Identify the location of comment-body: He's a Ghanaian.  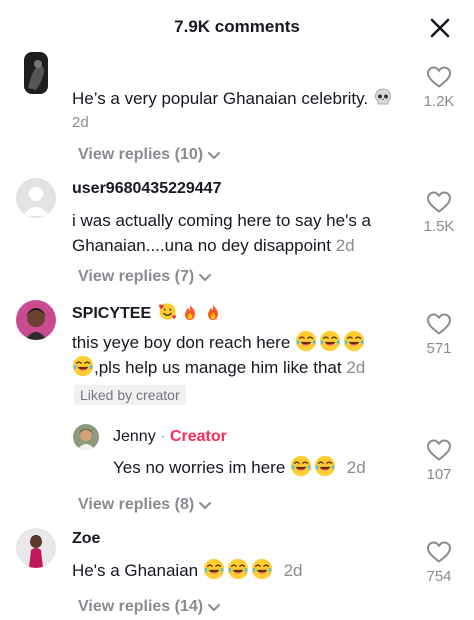
(135, 570).